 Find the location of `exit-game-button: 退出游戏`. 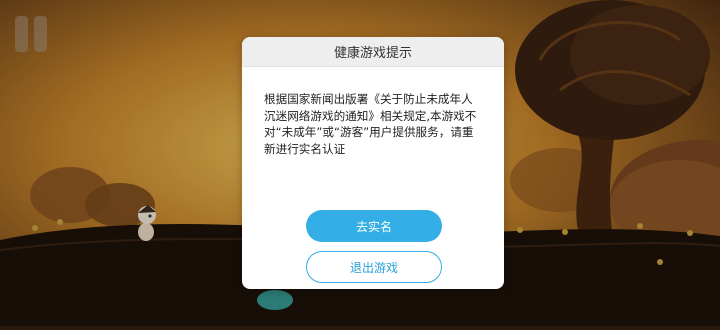

exit-game-button: 退出游戏 is located at coordinates (374, 267).